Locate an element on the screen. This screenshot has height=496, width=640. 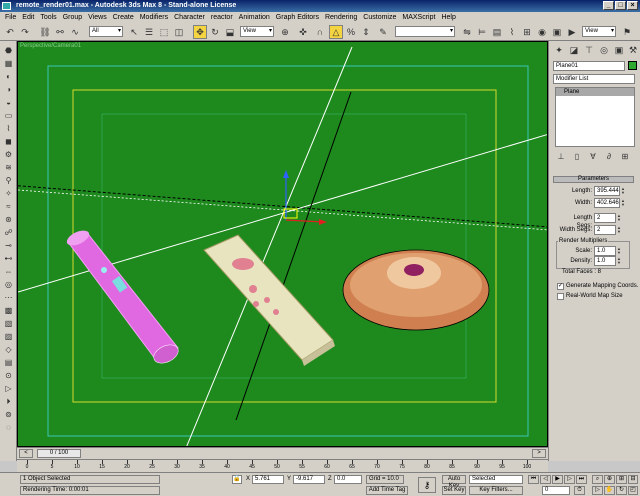
convexity-test-icon: ◇ is located at coordinates (8, 349).